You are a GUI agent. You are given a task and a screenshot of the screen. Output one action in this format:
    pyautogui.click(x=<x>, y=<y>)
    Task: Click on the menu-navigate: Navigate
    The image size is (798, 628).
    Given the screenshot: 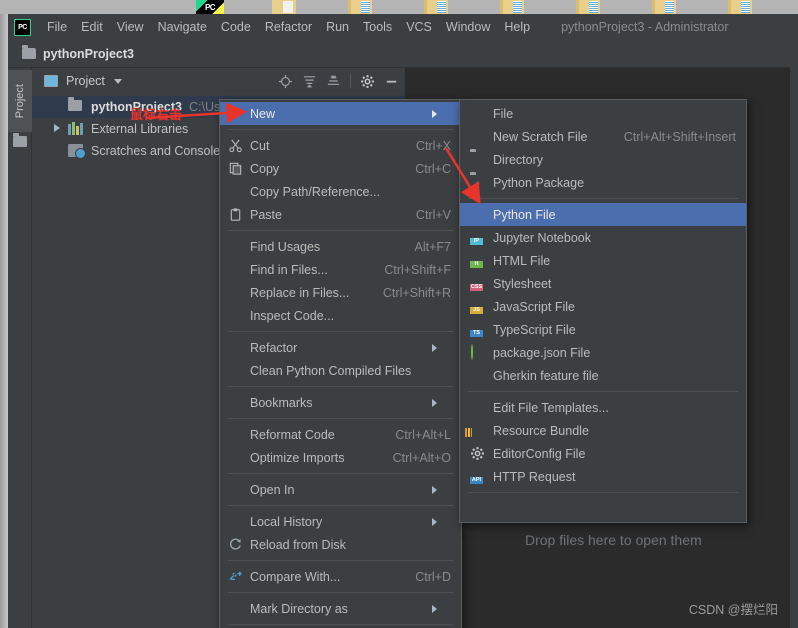 What is the action you would take?
    pyautogui.click(x=182, y=27)
    